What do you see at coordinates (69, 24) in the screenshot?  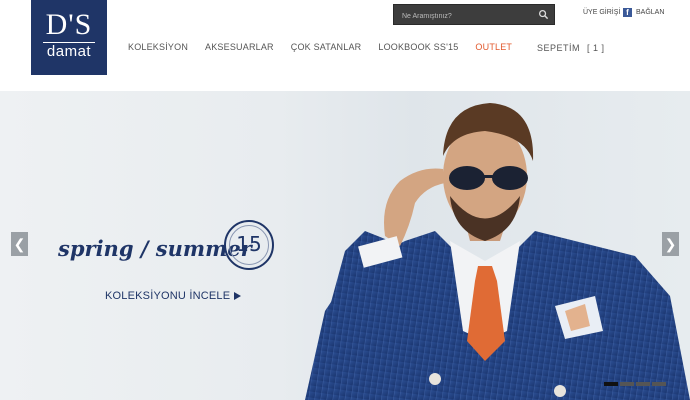 I see `logo-mark: D'S` at bounding box center [69, 24].